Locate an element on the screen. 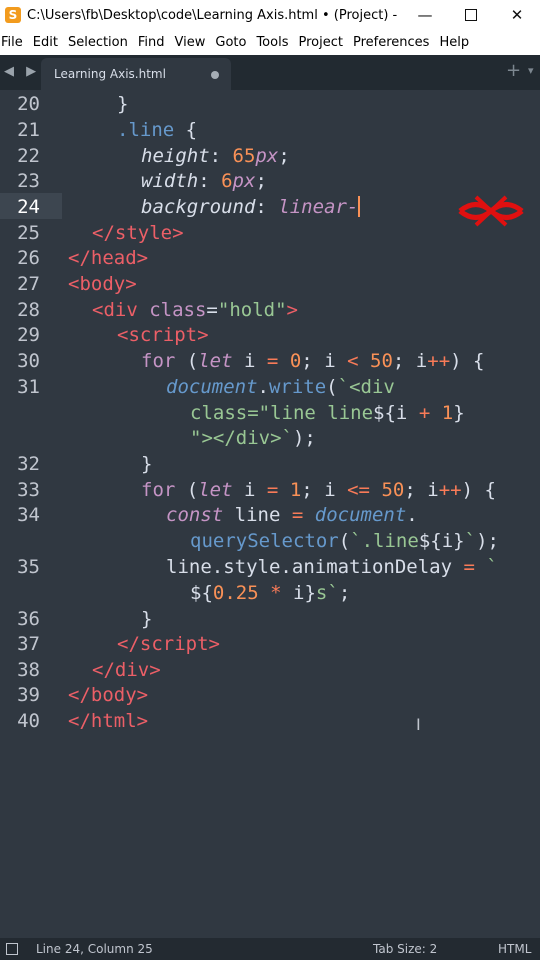  code-line: const line = document. is located at coordinates (292, 515).